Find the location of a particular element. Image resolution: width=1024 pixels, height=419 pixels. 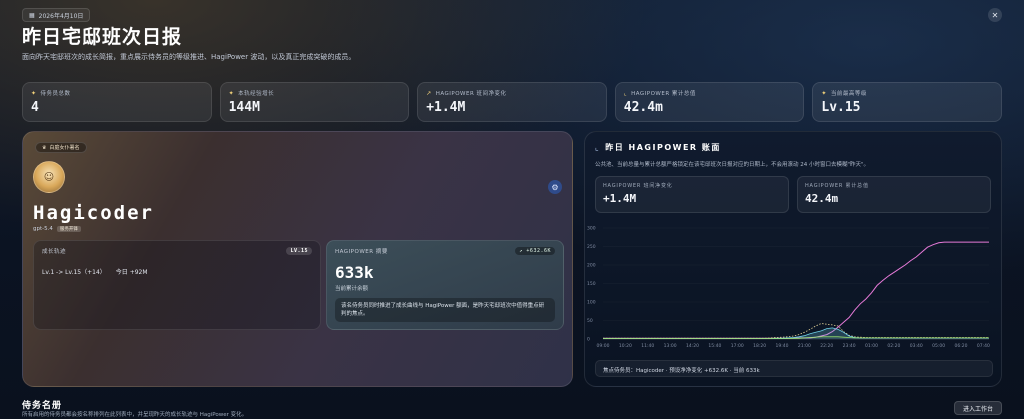

x-tick-label: 18:20 is located at coordinates (759, 346).